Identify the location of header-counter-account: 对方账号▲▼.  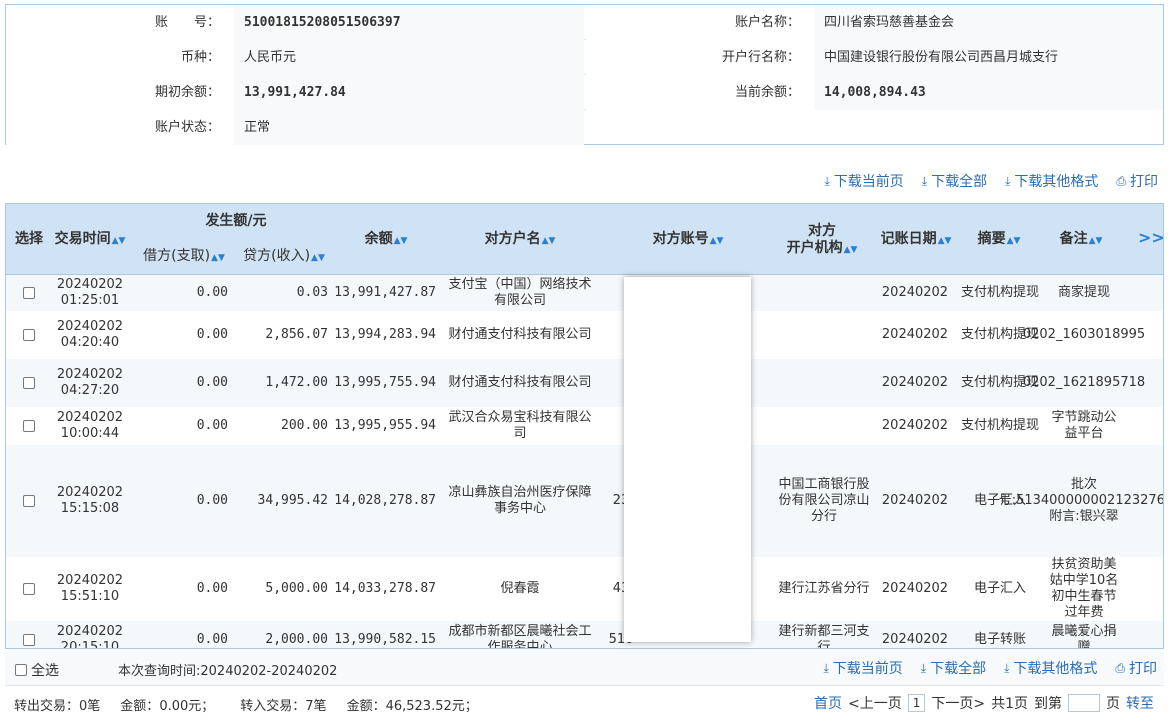
(688, 240).